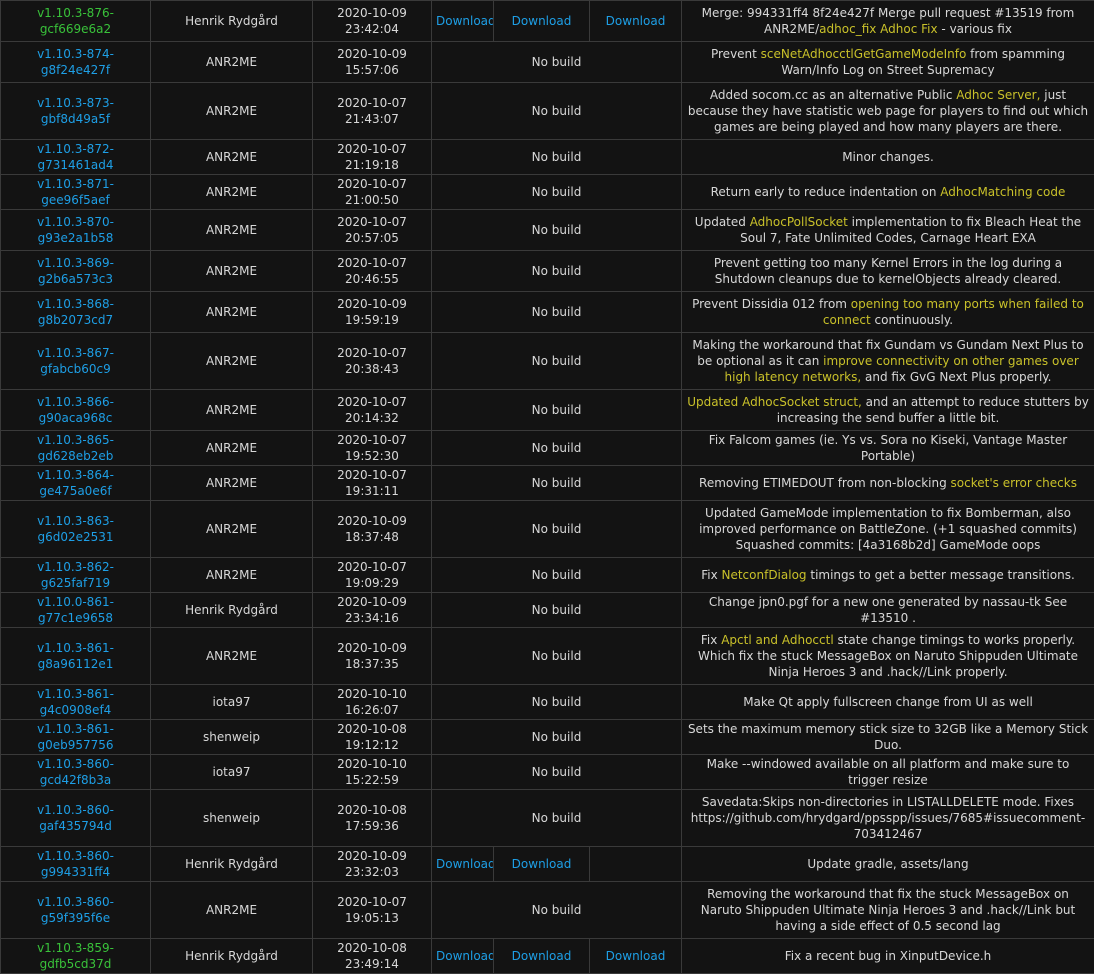 The width and height of the screenshot is (1094, 974). I want to click on highlighted-text: Updated AdhocSocket struct,, so click(774, 402).